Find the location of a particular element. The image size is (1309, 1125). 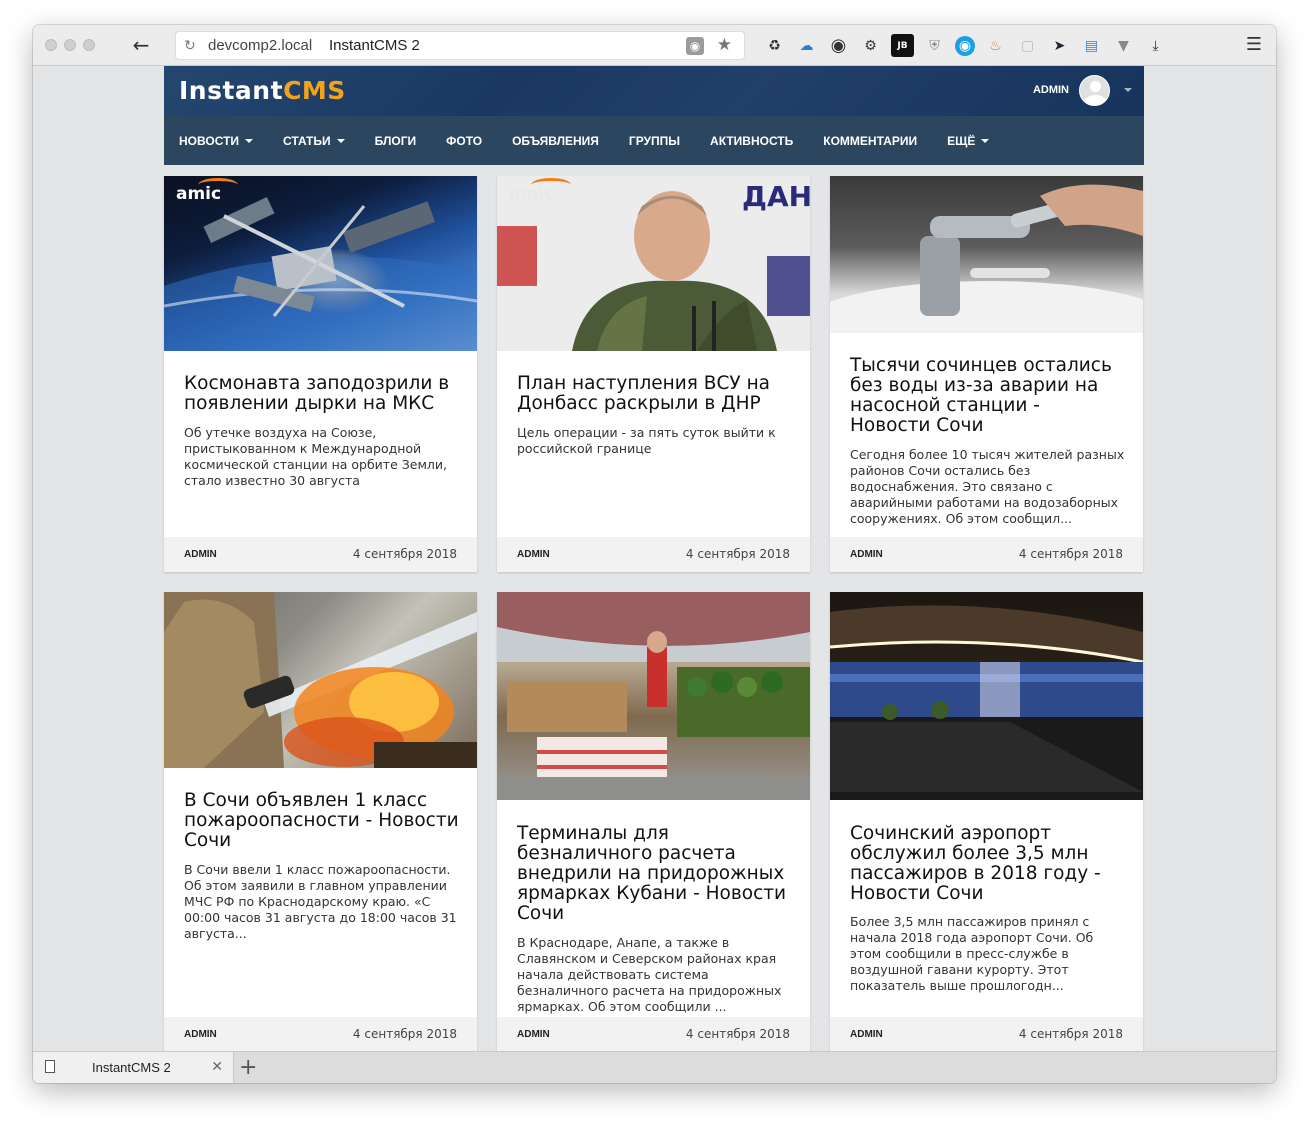

back-arrow-icon: ← is located at coordinates (141, 45).